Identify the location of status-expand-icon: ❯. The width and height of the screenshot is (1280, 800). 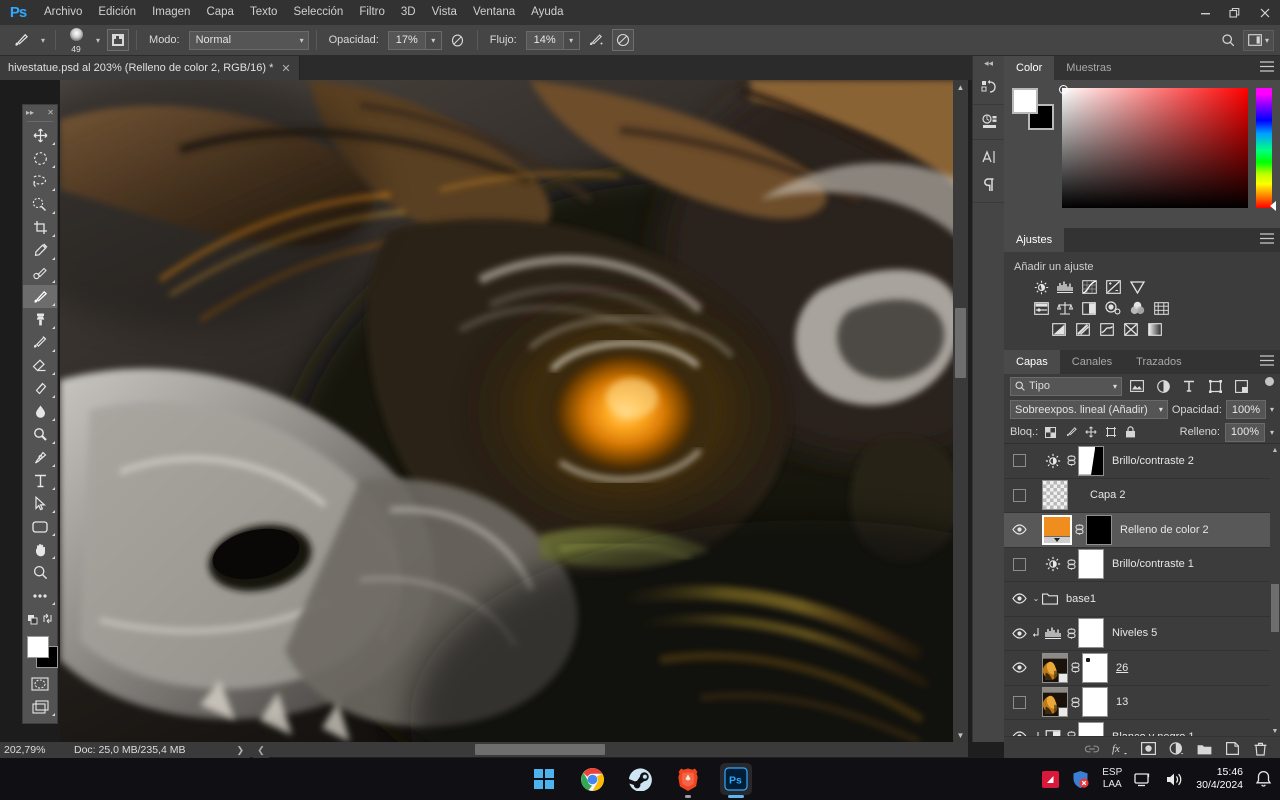
(243, 750).